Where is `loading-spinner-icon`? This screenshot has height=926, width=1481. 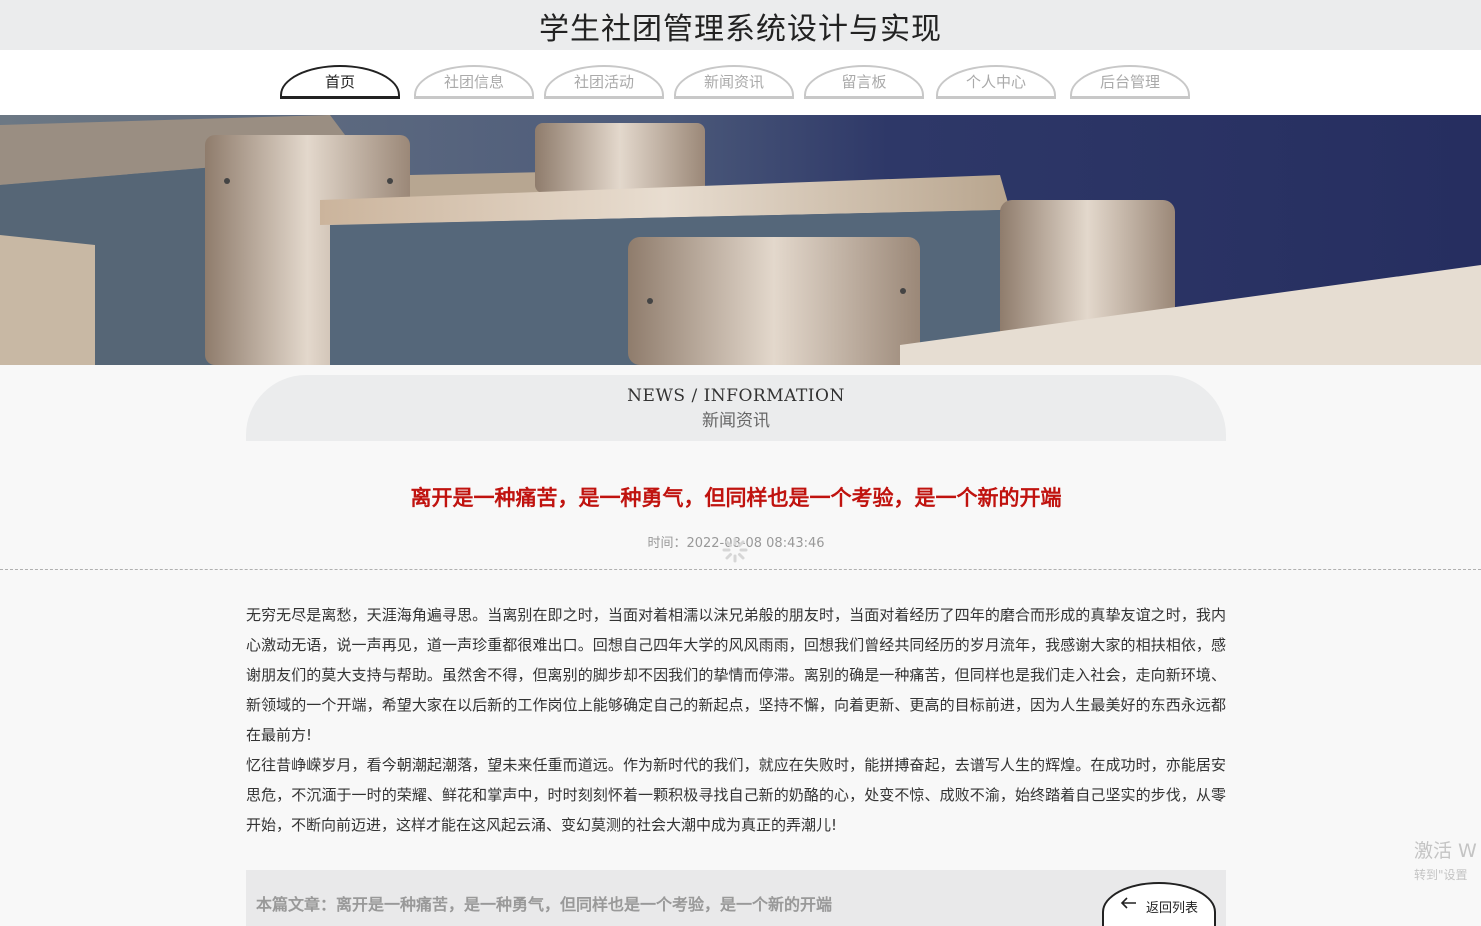
loading-spinner-icon is located at coordinates (735, 550).